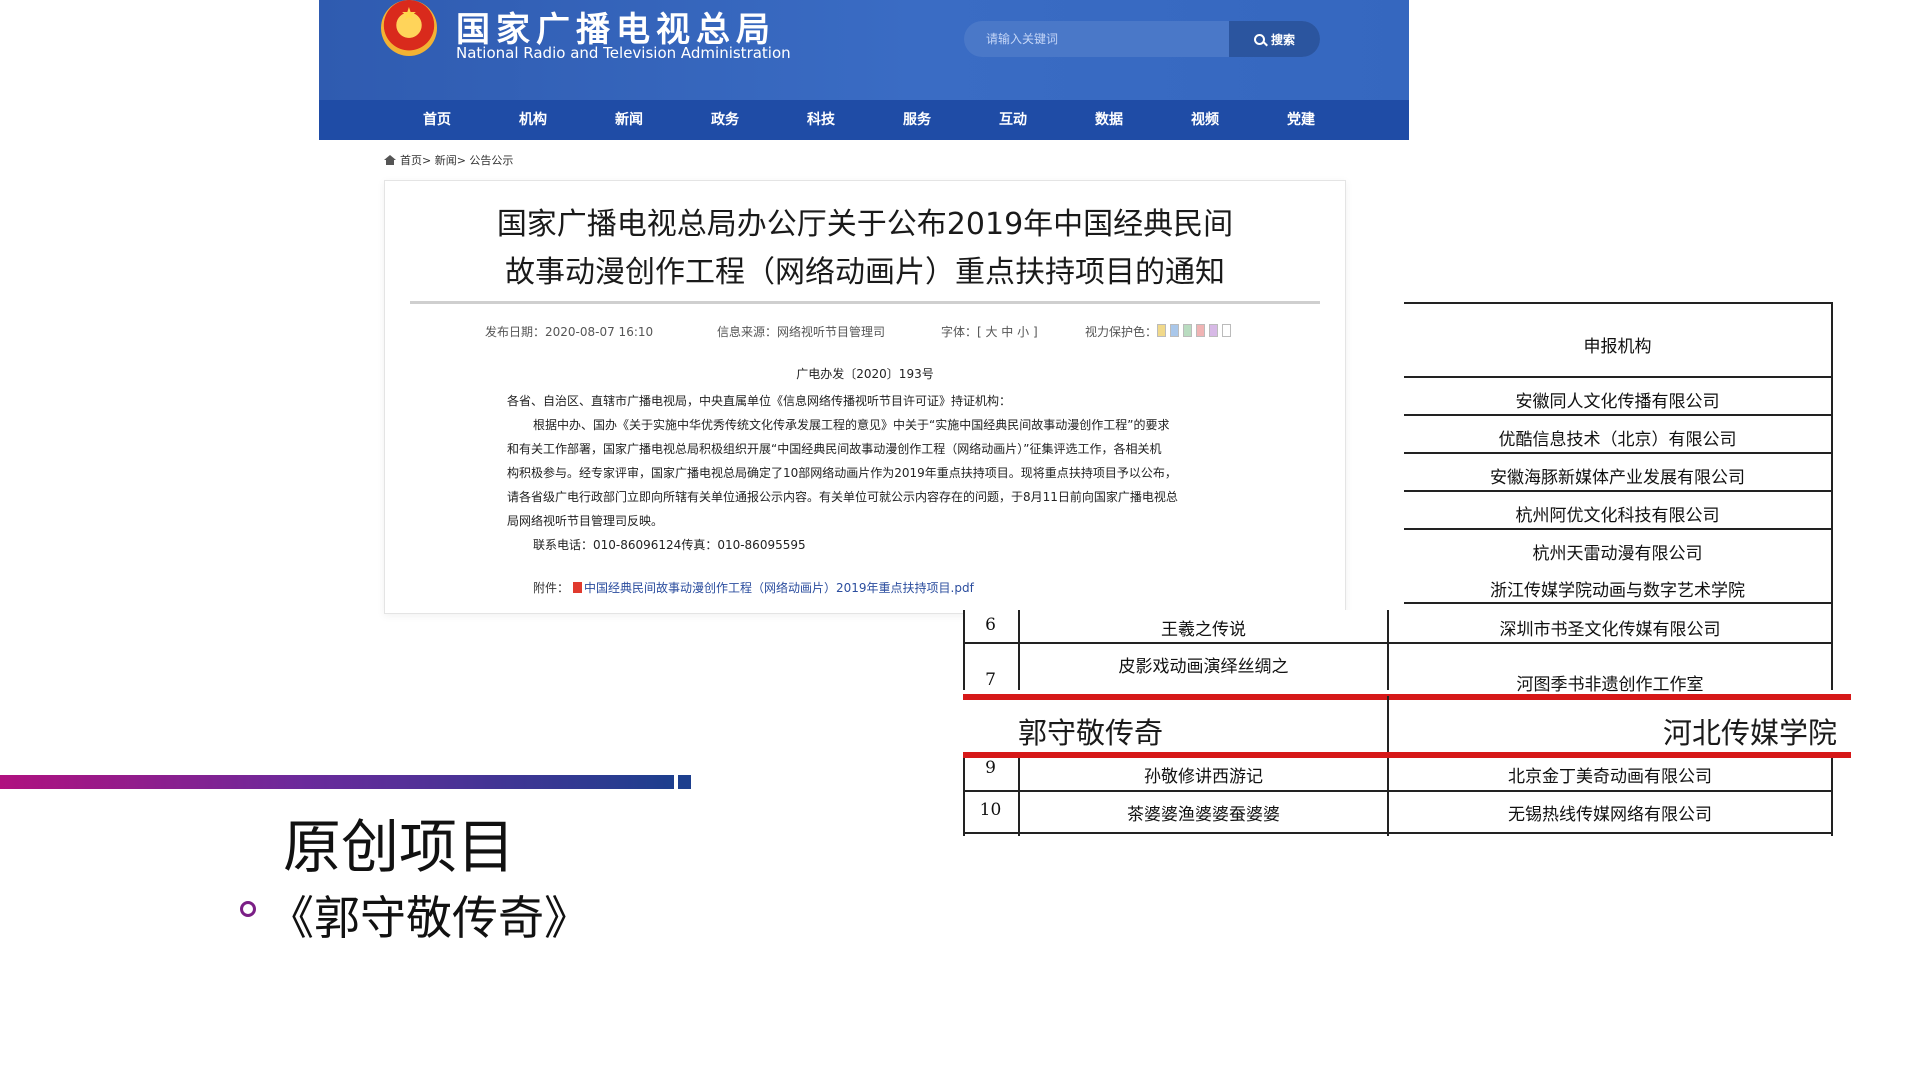 Image resolution: width=1921 pixels, height=1080 pixels. I want to click on breadcrumb: 首页> 新闻> 公告公示, so click(448, 160).